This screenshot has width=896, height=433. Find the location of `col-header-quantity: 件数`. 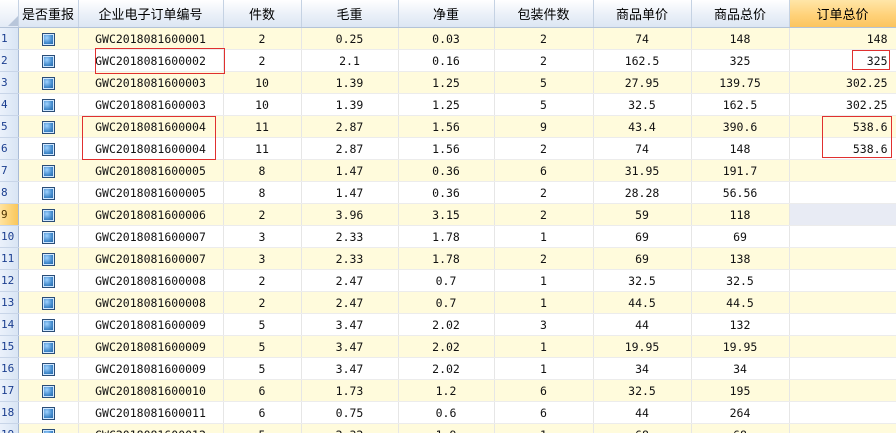

col-header-quantity: 件数 is located at coordinates (262, 14).